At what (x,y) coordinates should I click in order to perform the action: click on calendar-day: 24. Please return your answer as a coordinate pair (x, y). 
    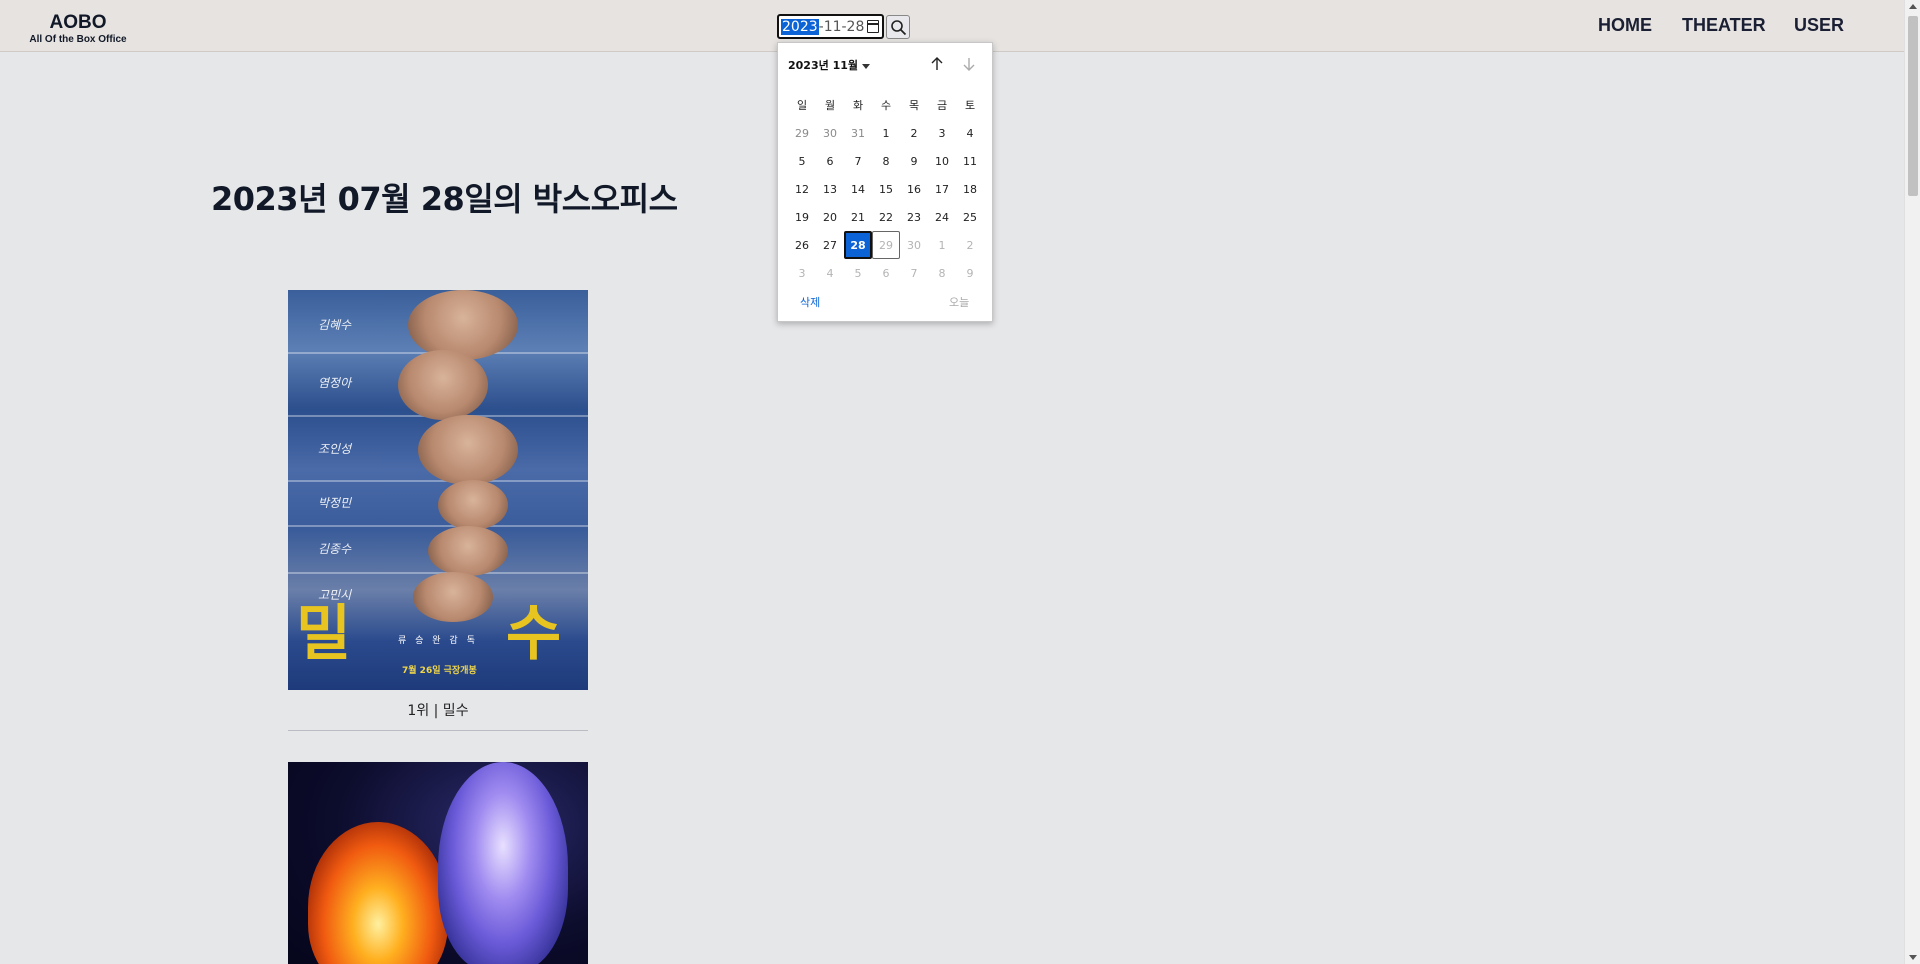
    Looking at the image, I should click on (942, 217).